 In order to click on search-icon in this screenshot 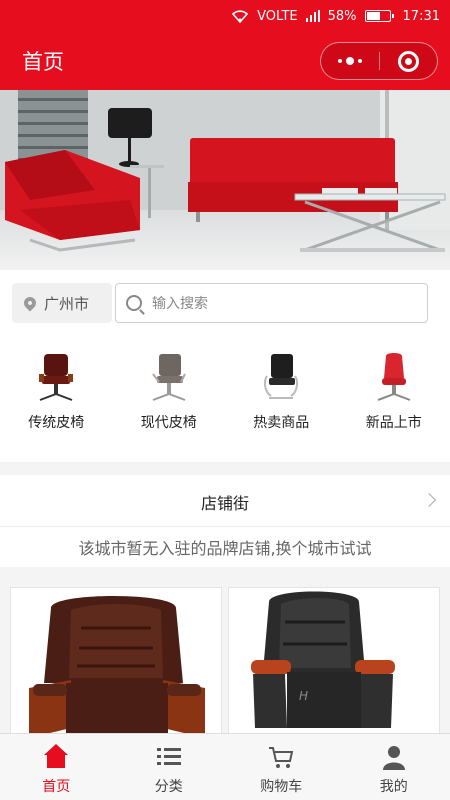, I will do `click(134, 303)`.